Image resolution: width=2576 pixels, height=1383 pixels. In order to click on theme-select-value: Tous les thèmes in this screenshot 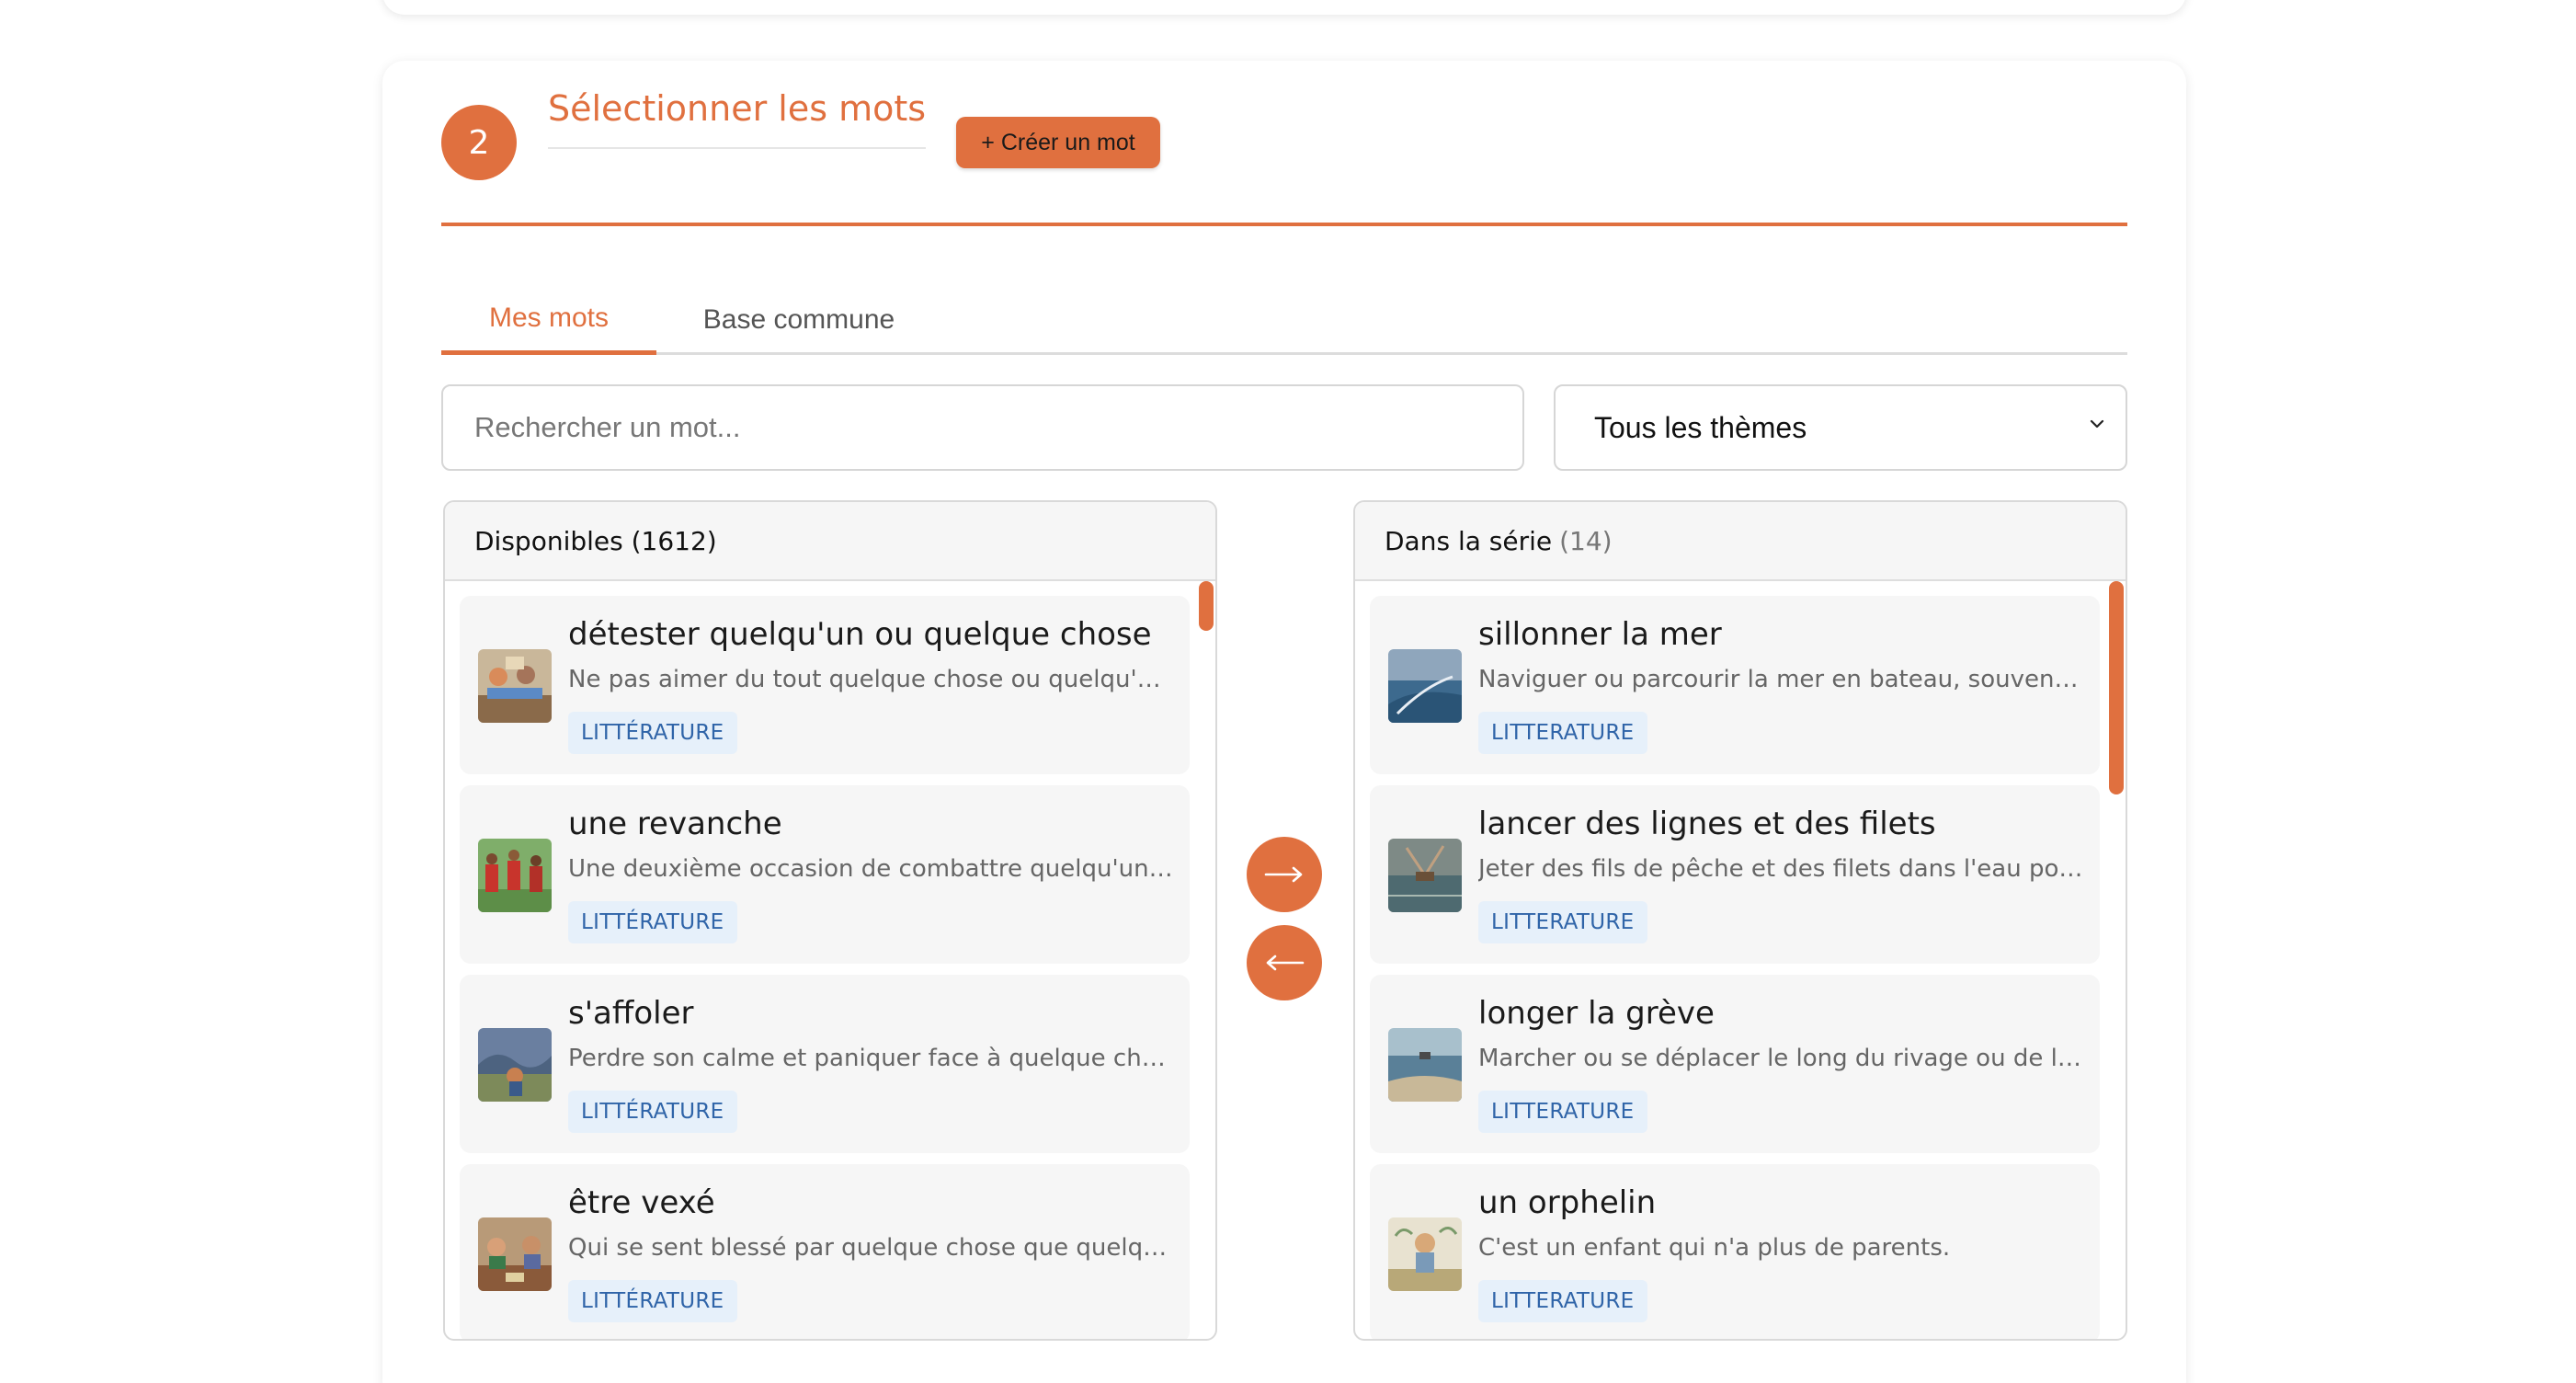, I will do `click(1700, 427)`.